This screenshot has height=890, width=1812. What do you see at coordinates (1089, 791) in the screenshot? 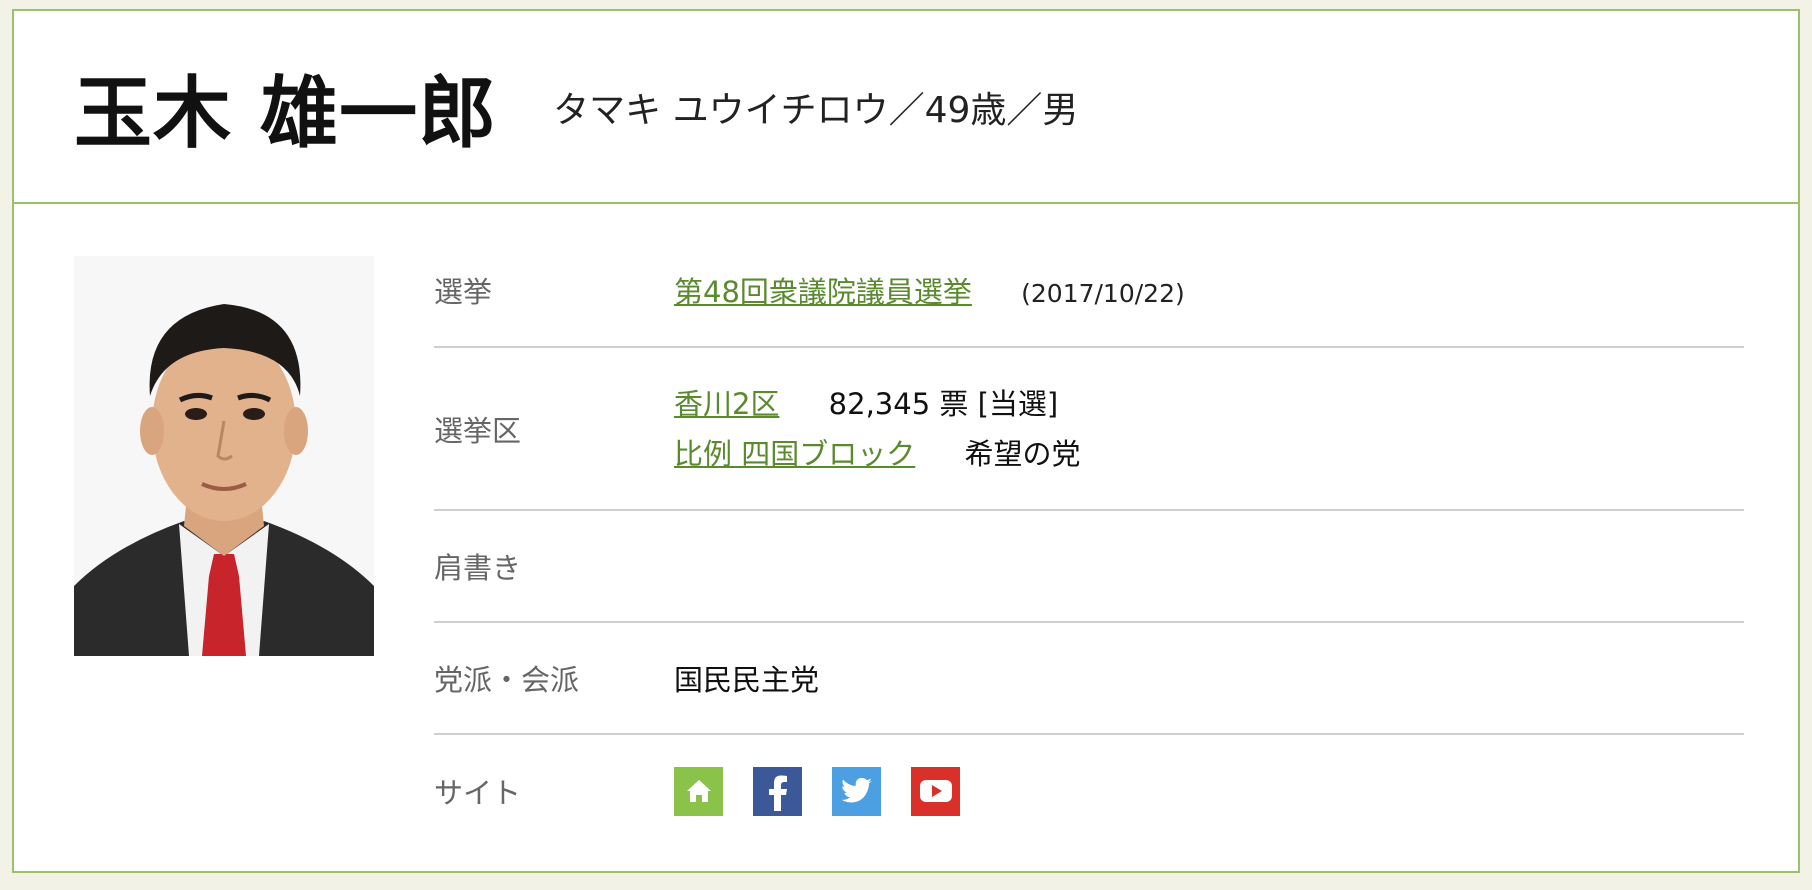
I see `row-sites: サイト` at bounding box center [1089, 791].